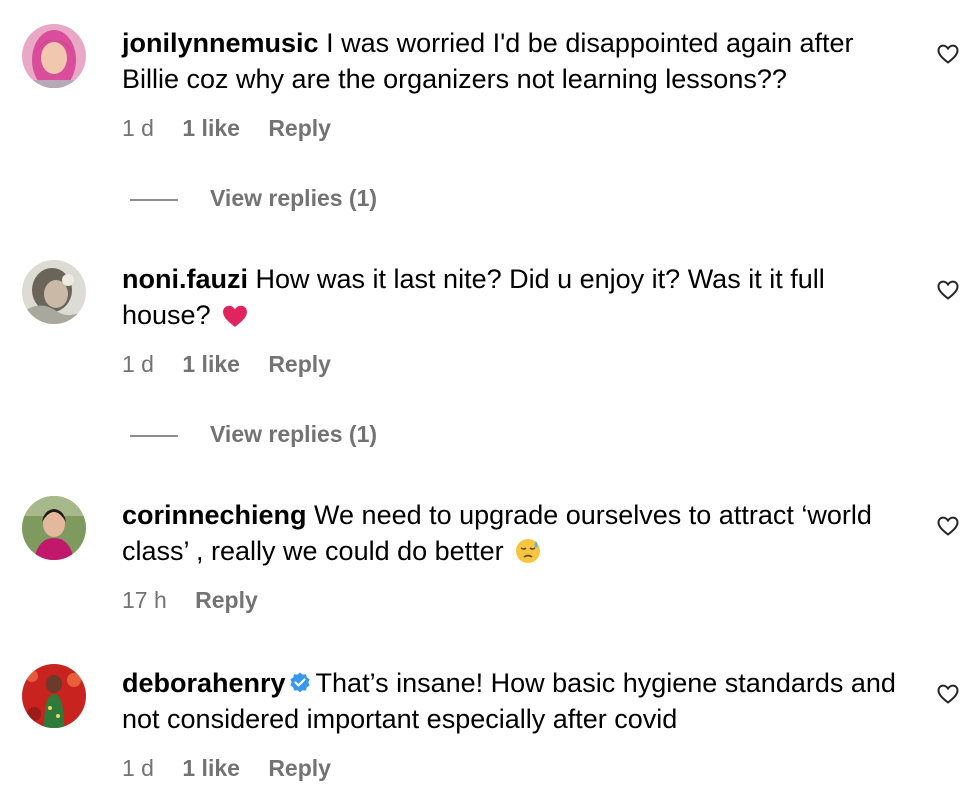 The image size is (978, 792). Describe the element at coordinates (220, 43) in the screenshot. I see `comment-username: jonilynnemusic` at that location.